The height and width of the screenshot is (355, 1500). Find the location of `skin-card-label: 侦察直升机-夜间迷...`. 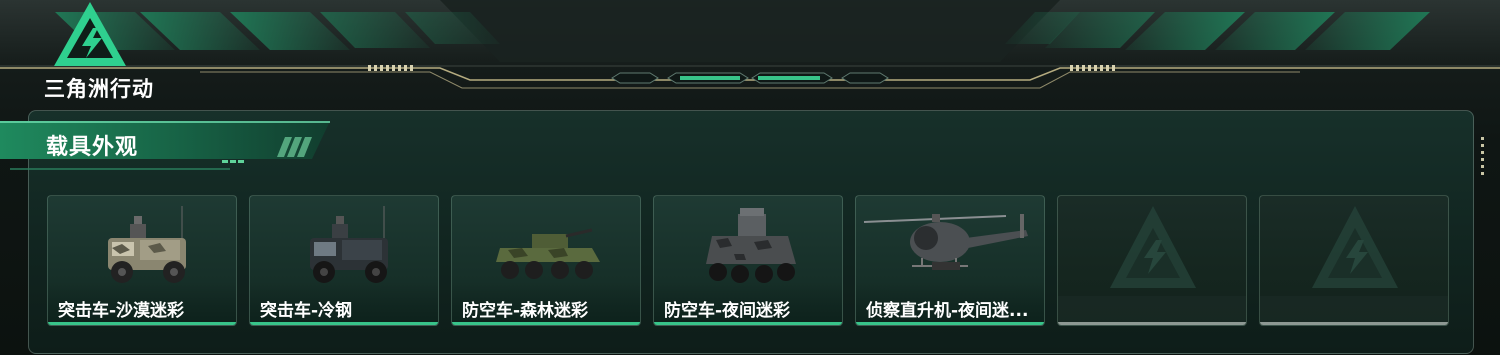

skin-card-label: 侦察直升机-夜间迷... is located at coordinates (947, 311).